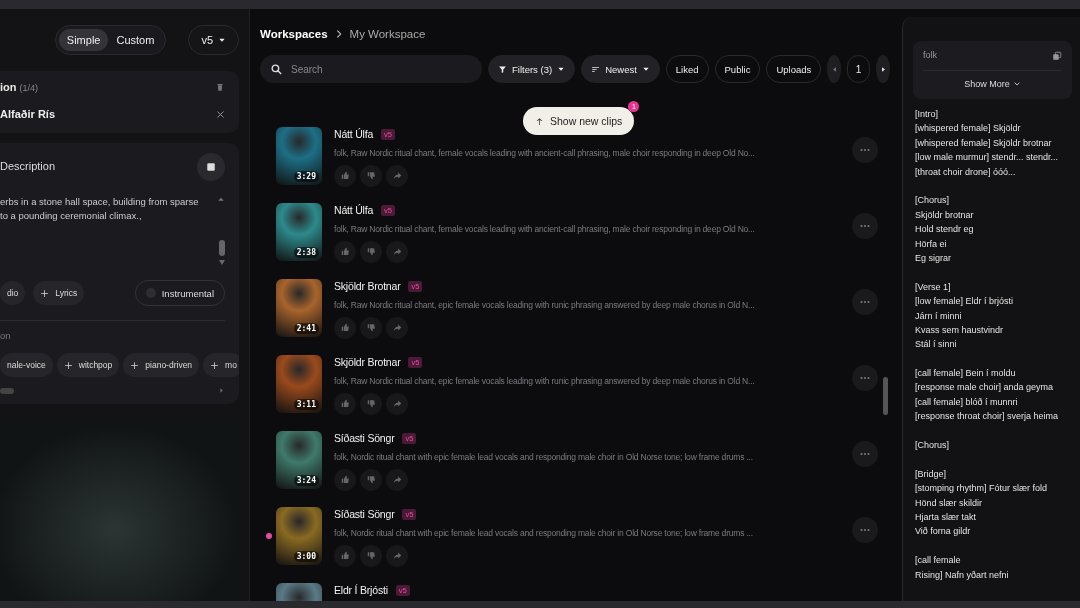 This screenshot has width=1080, height=608. I want to click on cover-art: 3:11, so click(299, 384).